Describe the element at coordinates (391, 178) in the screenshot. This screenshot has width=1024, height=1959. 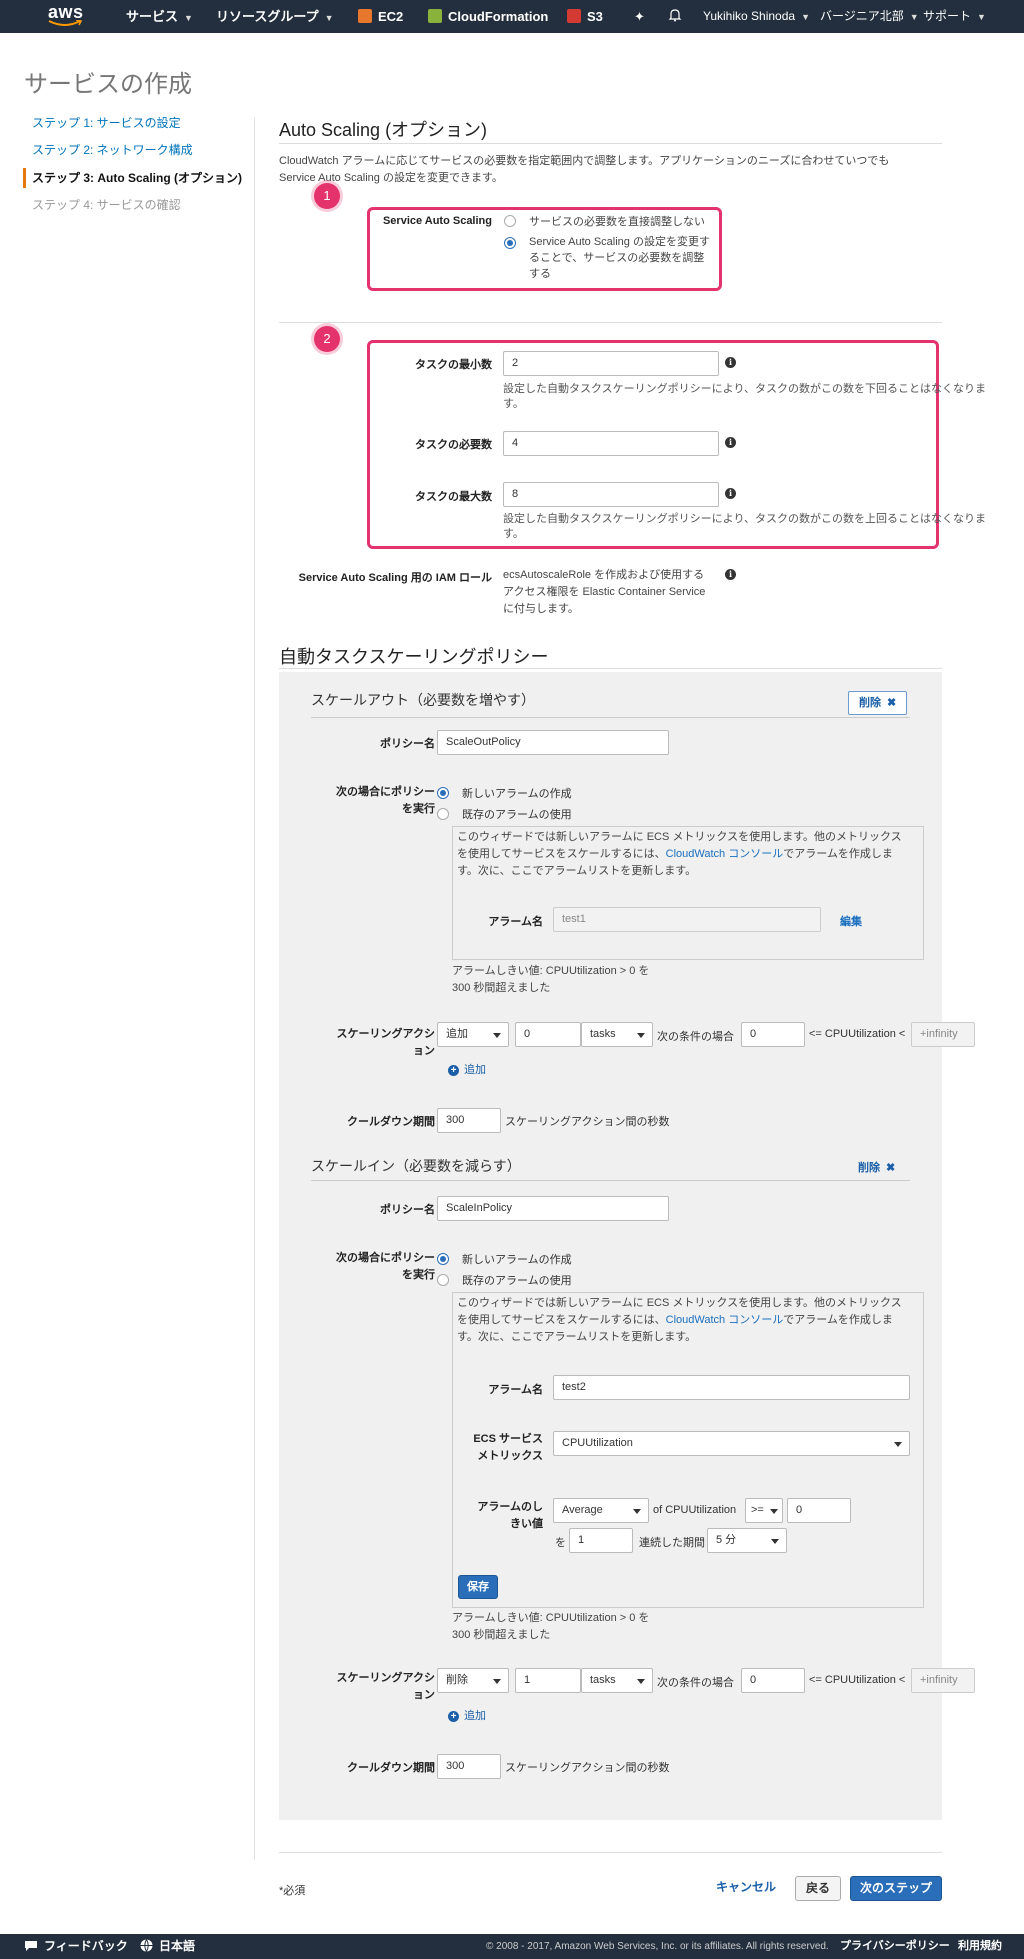
I see `description-line-2: Service Auto Scaling の設定を変更できます。` at that location.